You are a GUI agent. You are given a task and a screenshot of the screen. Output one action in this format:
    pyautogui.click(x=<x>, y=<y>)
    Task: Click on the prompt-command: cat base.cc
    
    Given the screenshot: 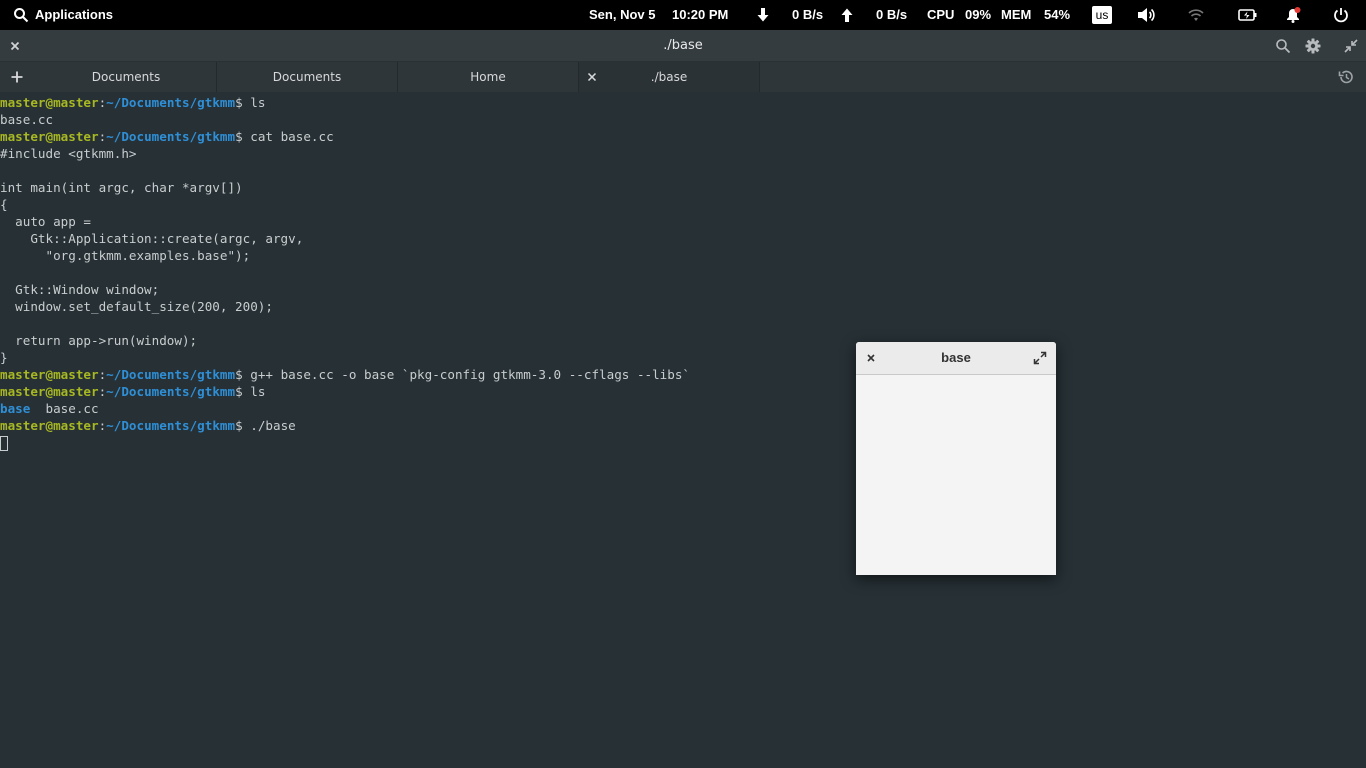 What is the action you would take?
    pyautogui.click(x=288, y=136)
    